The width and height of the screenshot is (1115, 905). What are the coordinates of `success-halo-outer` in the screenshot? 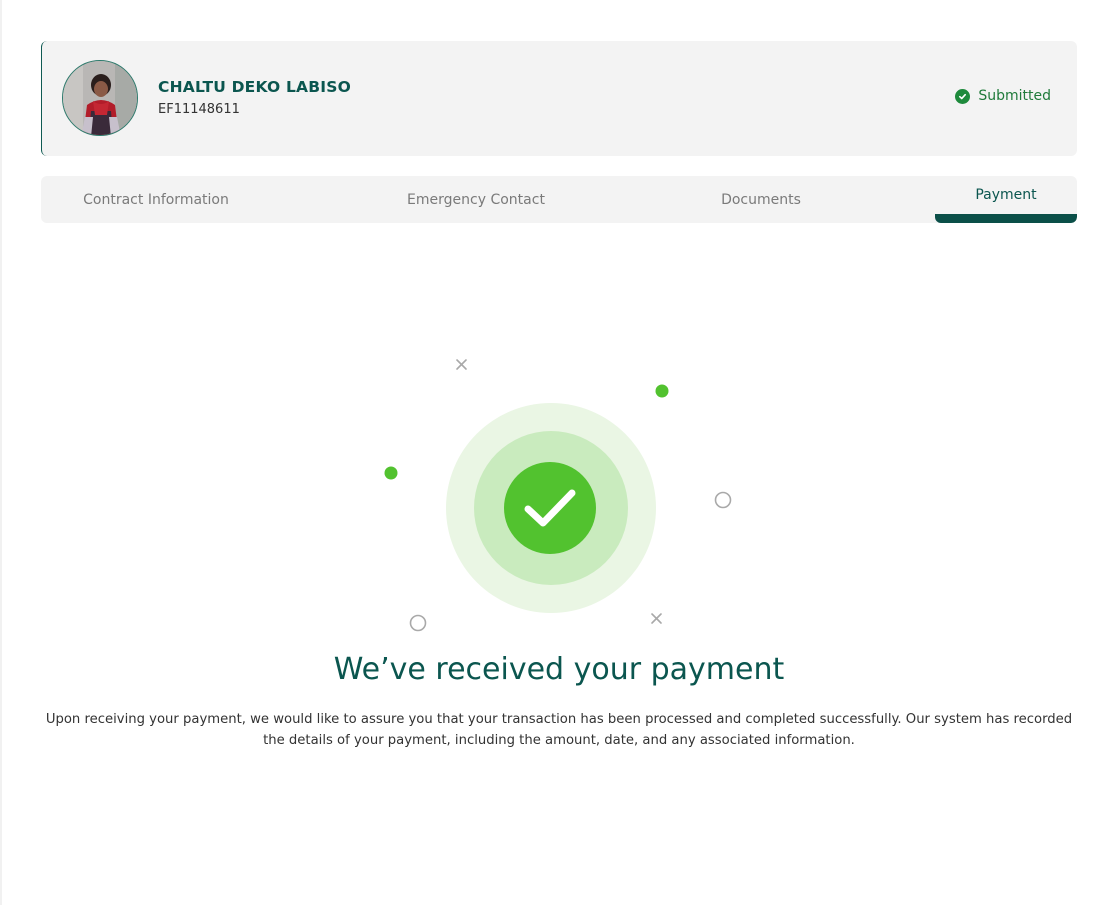 It's located at (551, 508).